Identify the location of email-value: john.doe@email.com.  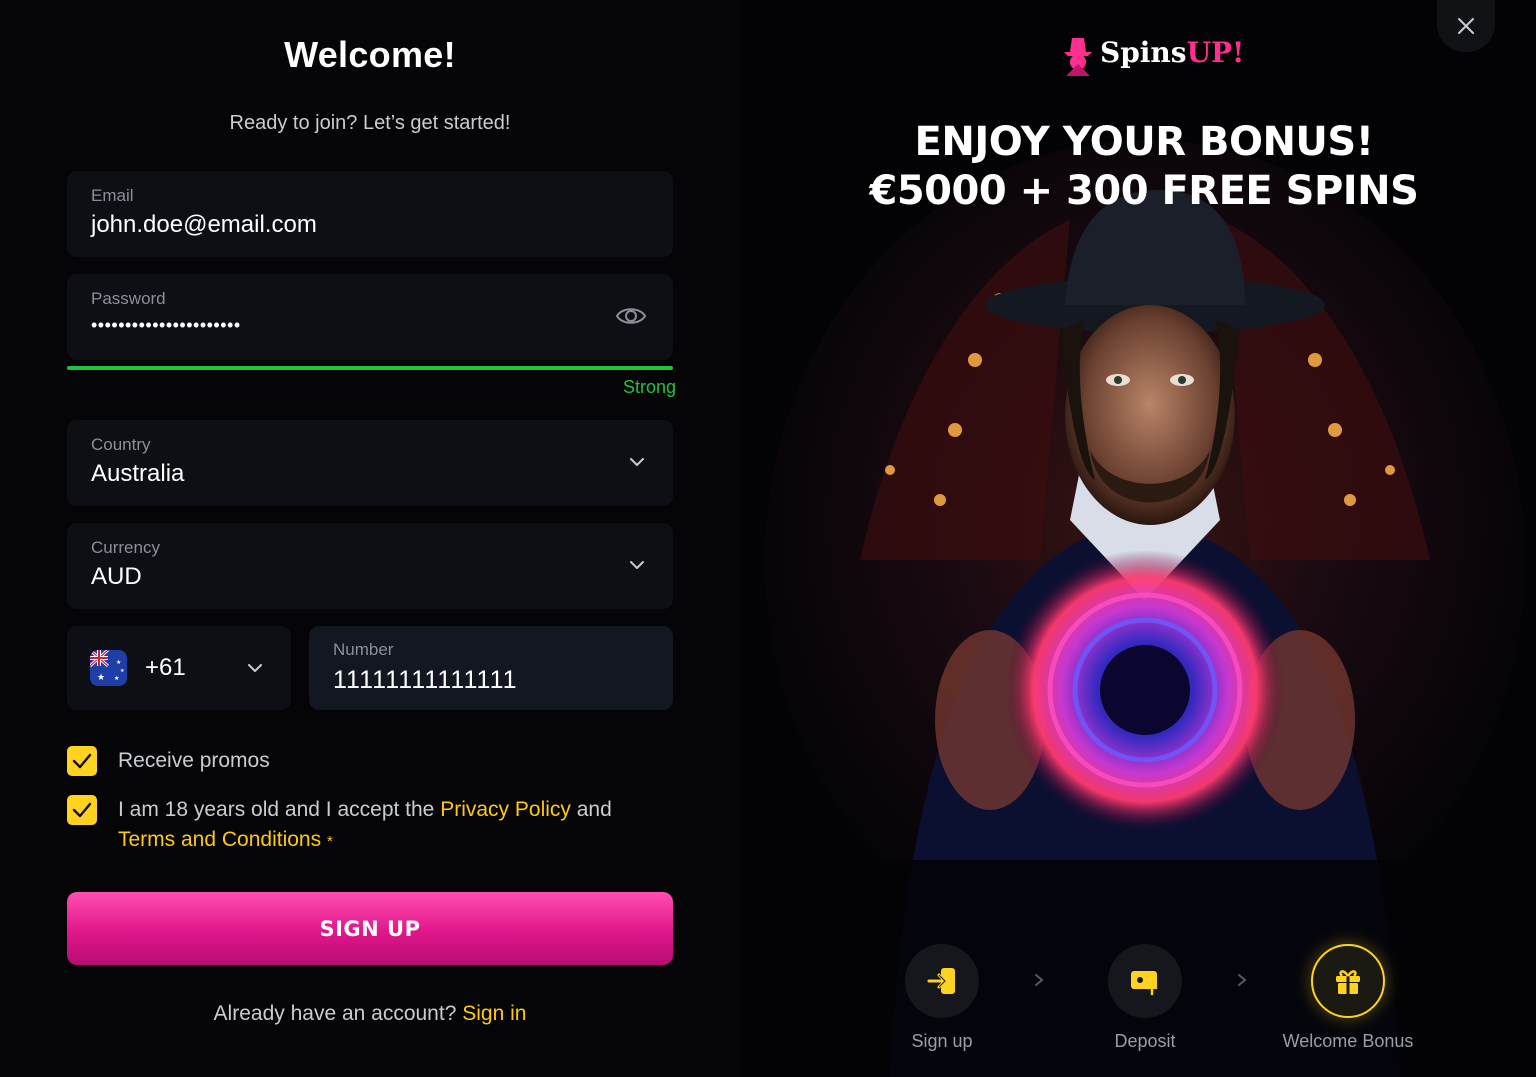
(204, 225).